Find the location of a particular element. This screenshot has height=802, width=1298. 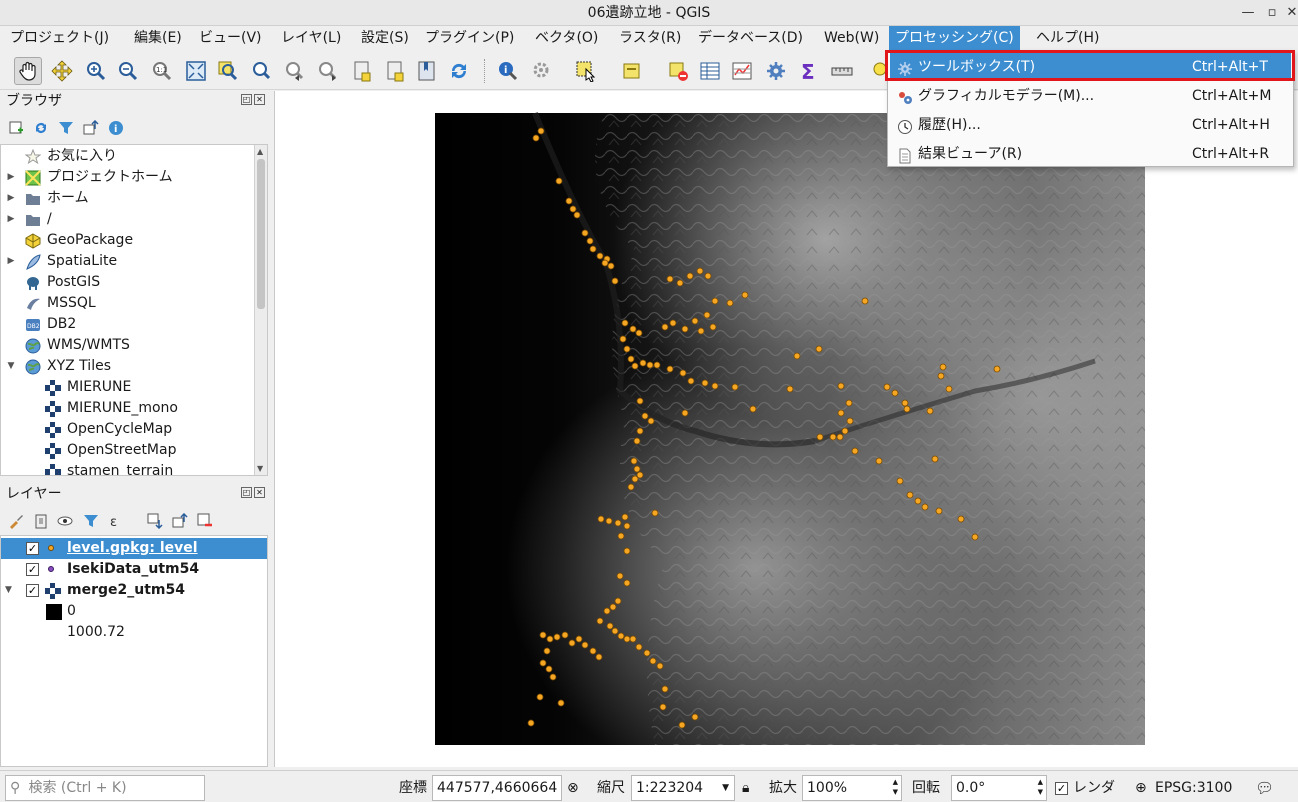

messages-icon: 💬︎ is located at coordinates (1264, 788).